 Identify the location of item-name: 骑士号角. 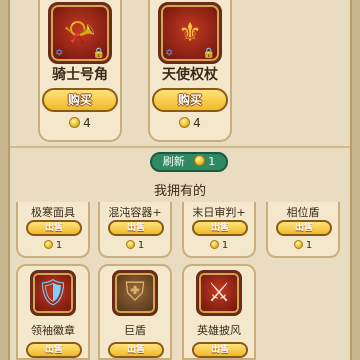
(80, 75).